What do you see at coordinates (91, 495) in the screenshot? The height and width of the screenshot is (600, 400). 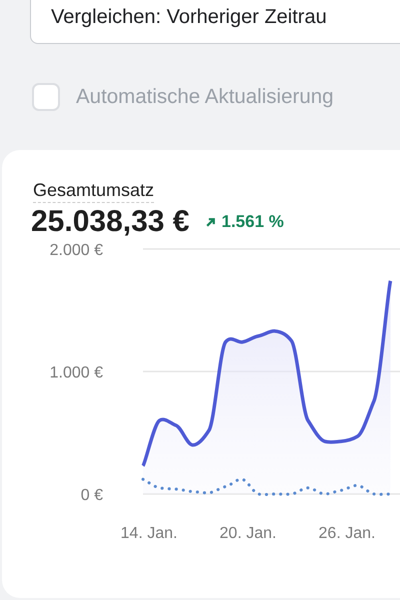 I see `y-axis-label: 0 €` at bounding box center [91, 495].